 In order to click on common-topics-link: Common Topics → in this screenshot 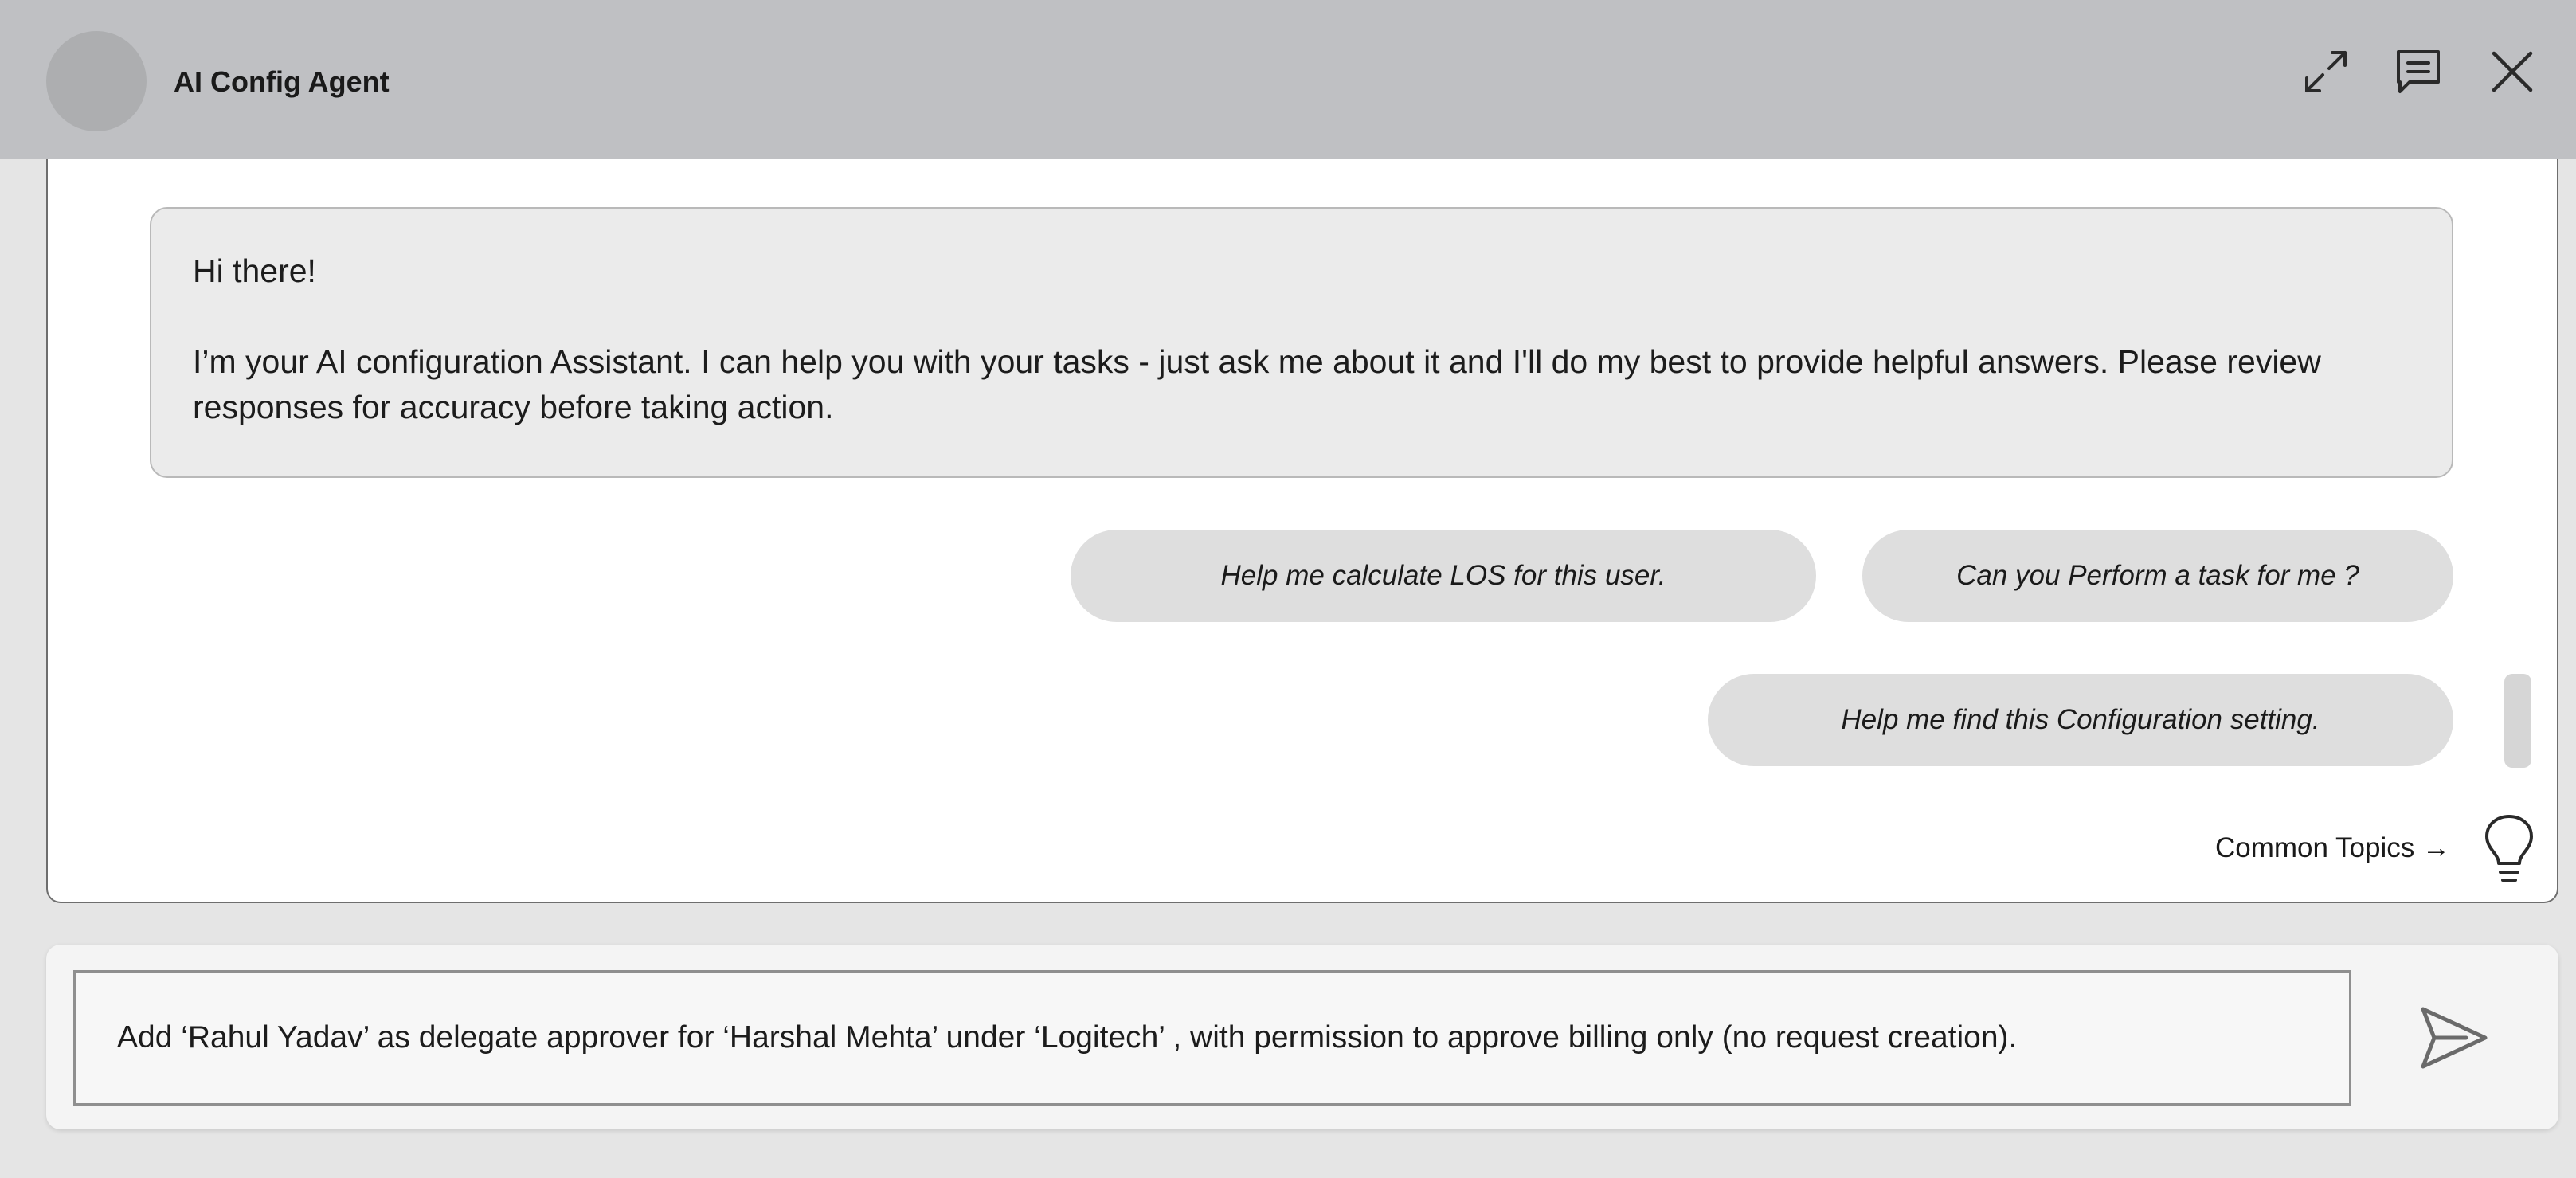, I will do `click(2332, 848)`.